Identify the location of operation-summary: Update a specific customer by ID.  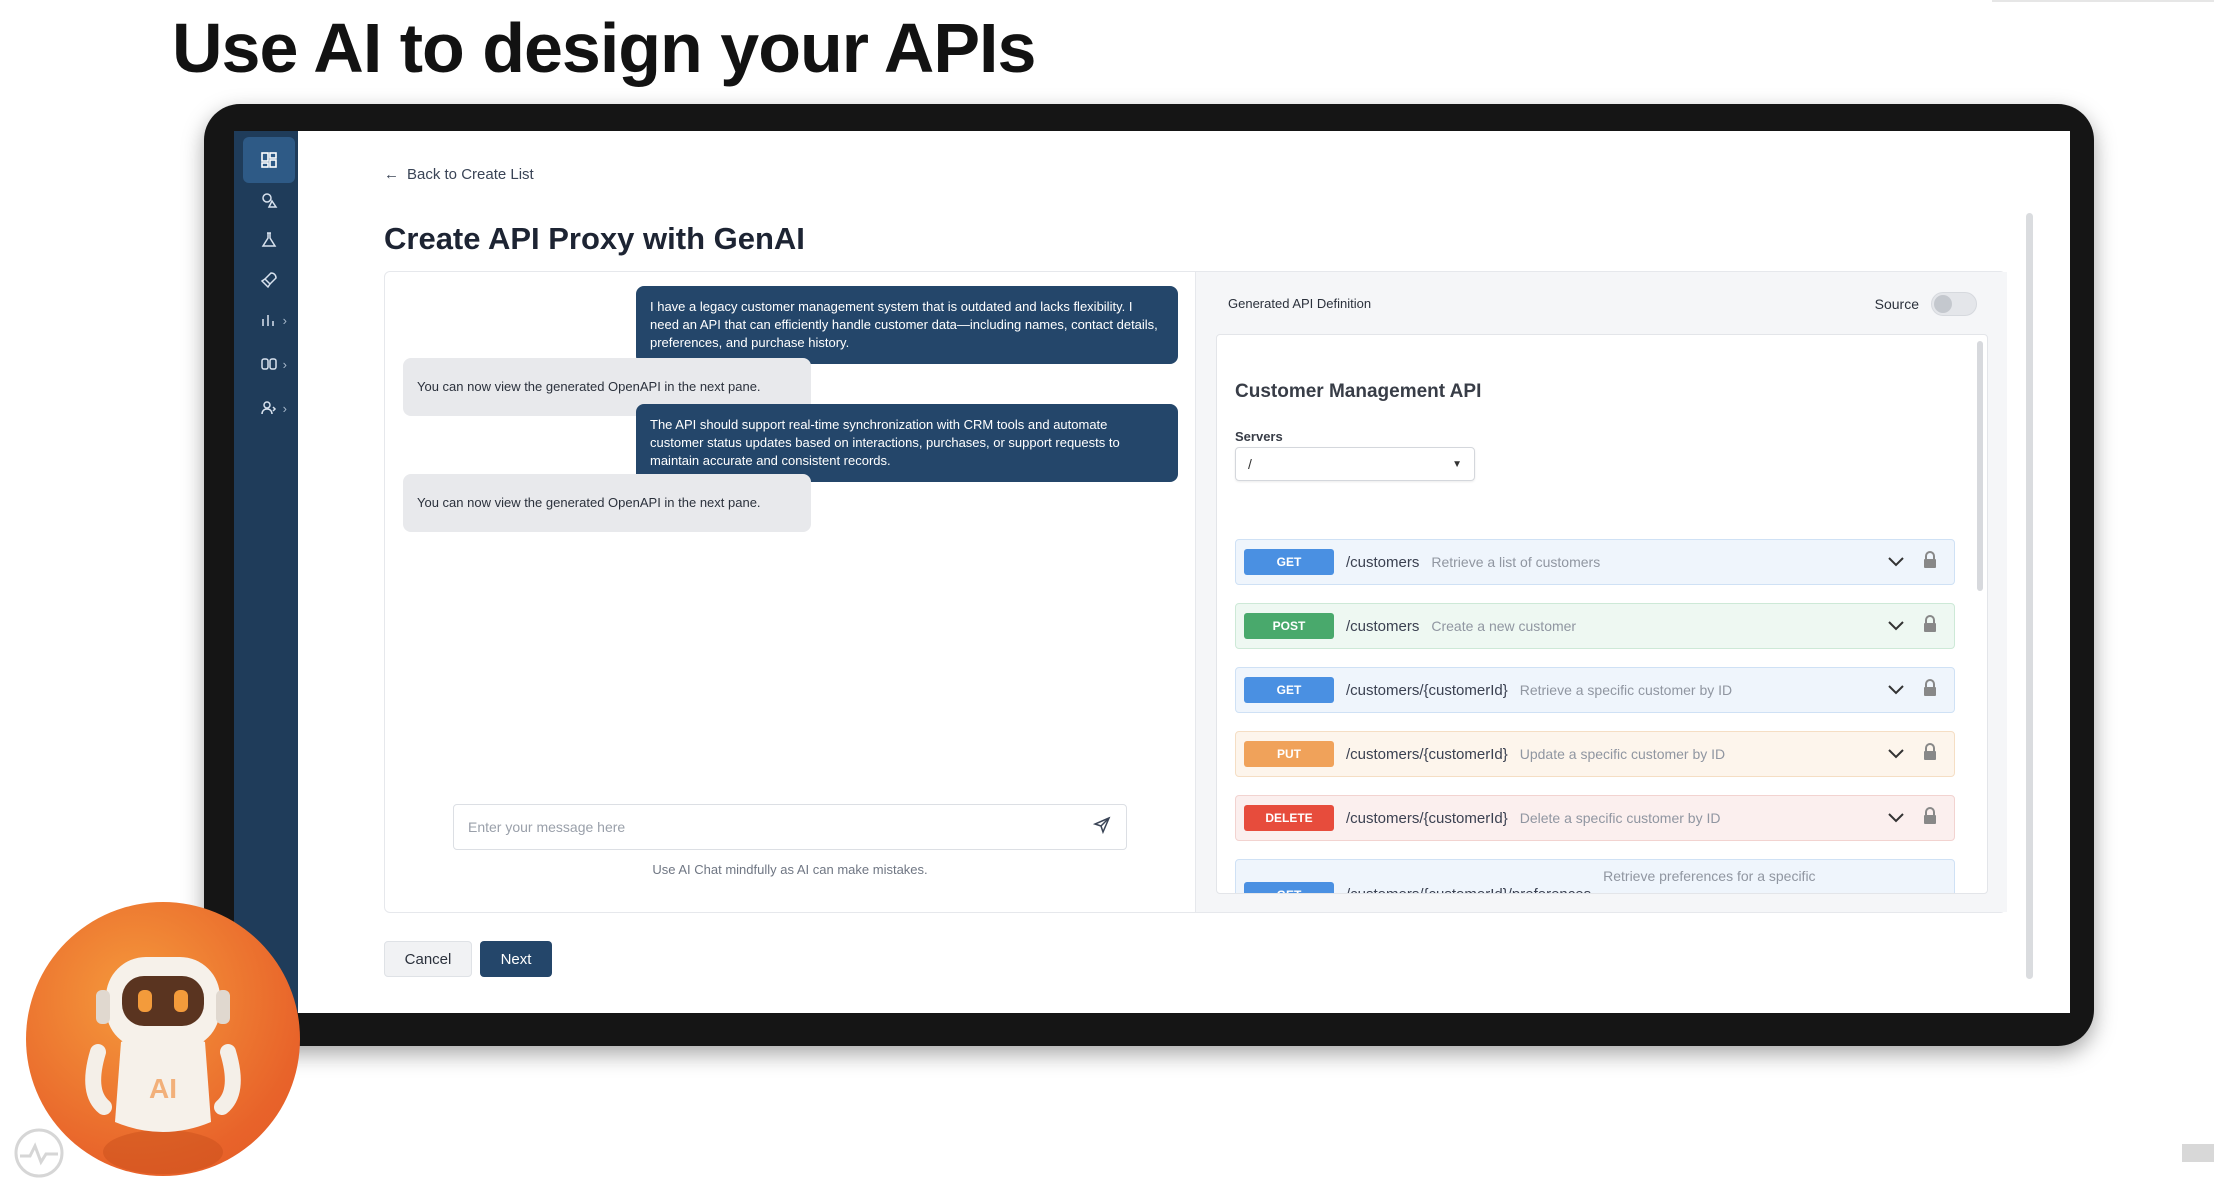
(1622, 754).